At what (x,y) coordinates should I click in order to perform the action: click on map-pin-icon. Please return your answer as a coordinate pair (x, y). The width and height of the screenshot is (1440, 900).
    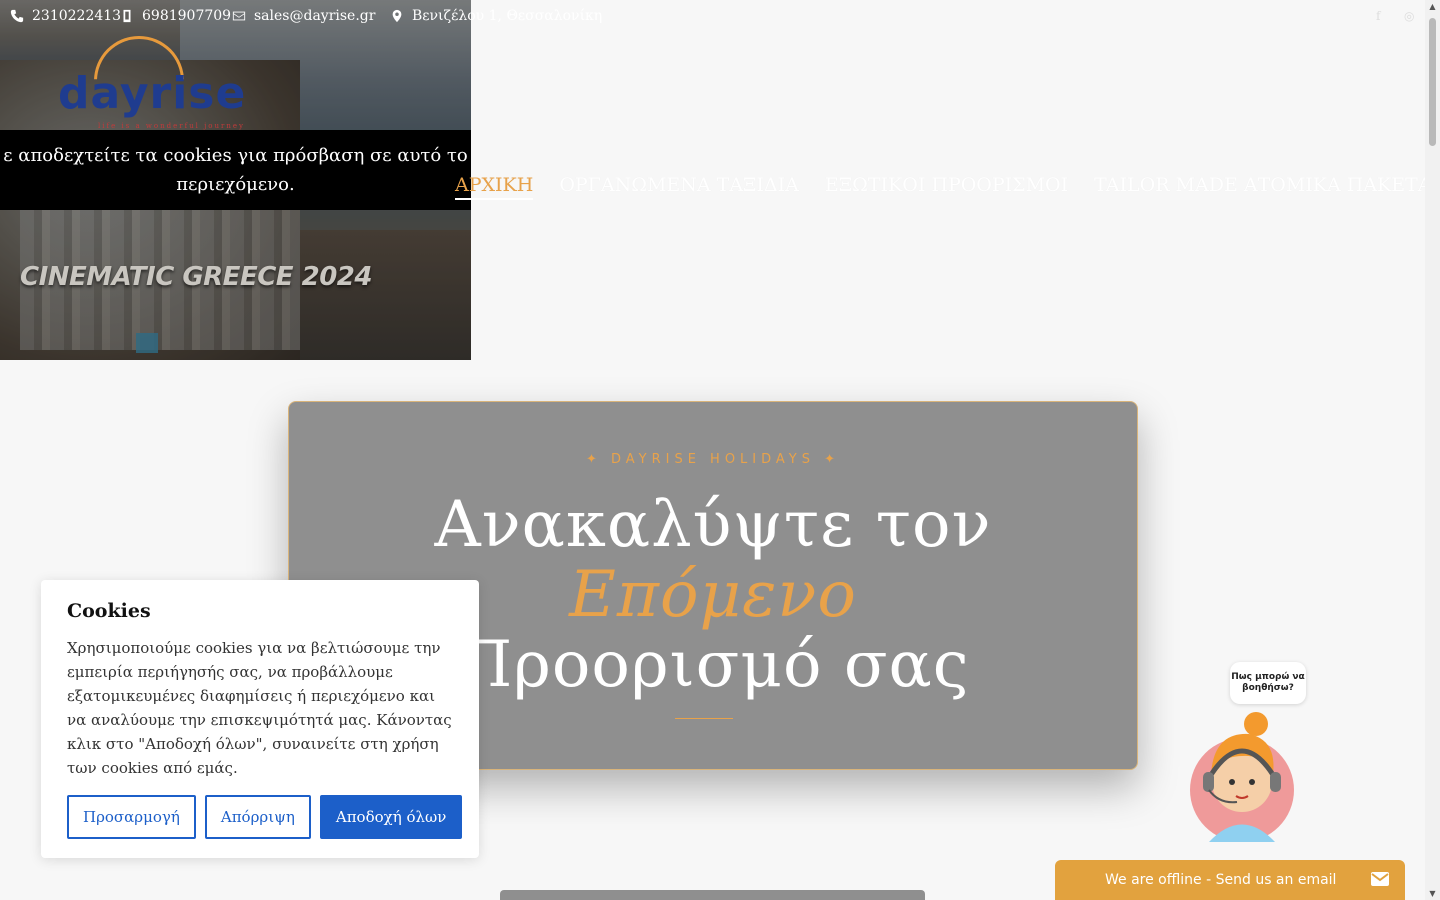
    Looking at the image, I should click on (397, 16).